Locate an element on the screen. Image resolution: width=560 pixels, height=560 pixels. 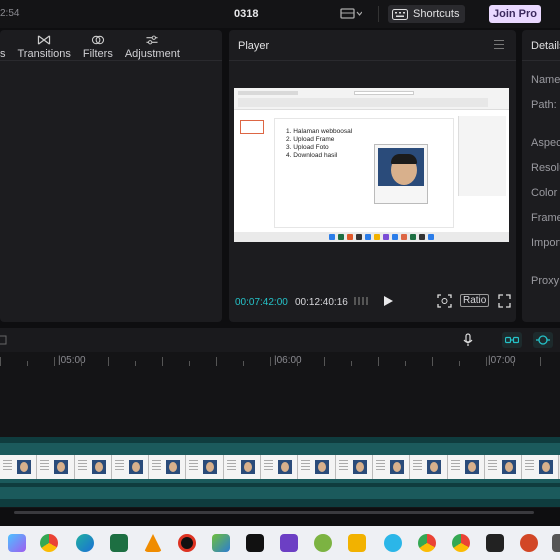
details-title: Details is located at coordinates (545, 46).